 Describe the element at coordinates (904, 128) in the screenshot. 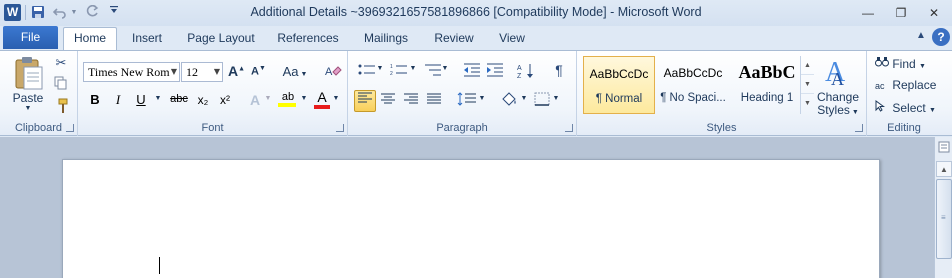

I see `editing-group-label: Editing` at that location.